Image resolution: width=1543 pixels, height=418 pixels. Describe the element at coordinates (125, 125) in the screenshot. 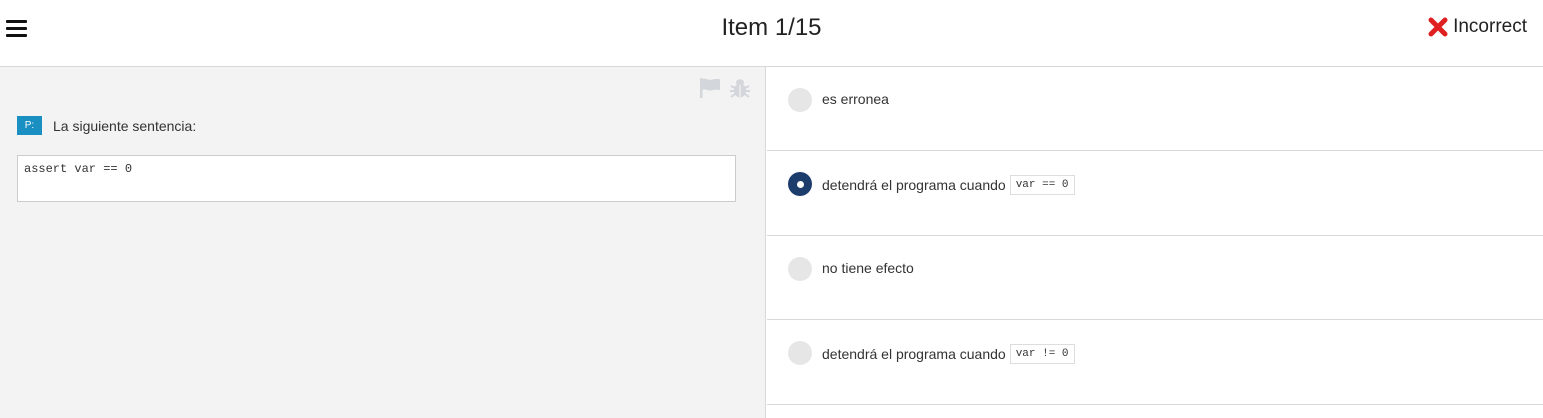

I see `question-text: La siguiente sentencia:` at that location.